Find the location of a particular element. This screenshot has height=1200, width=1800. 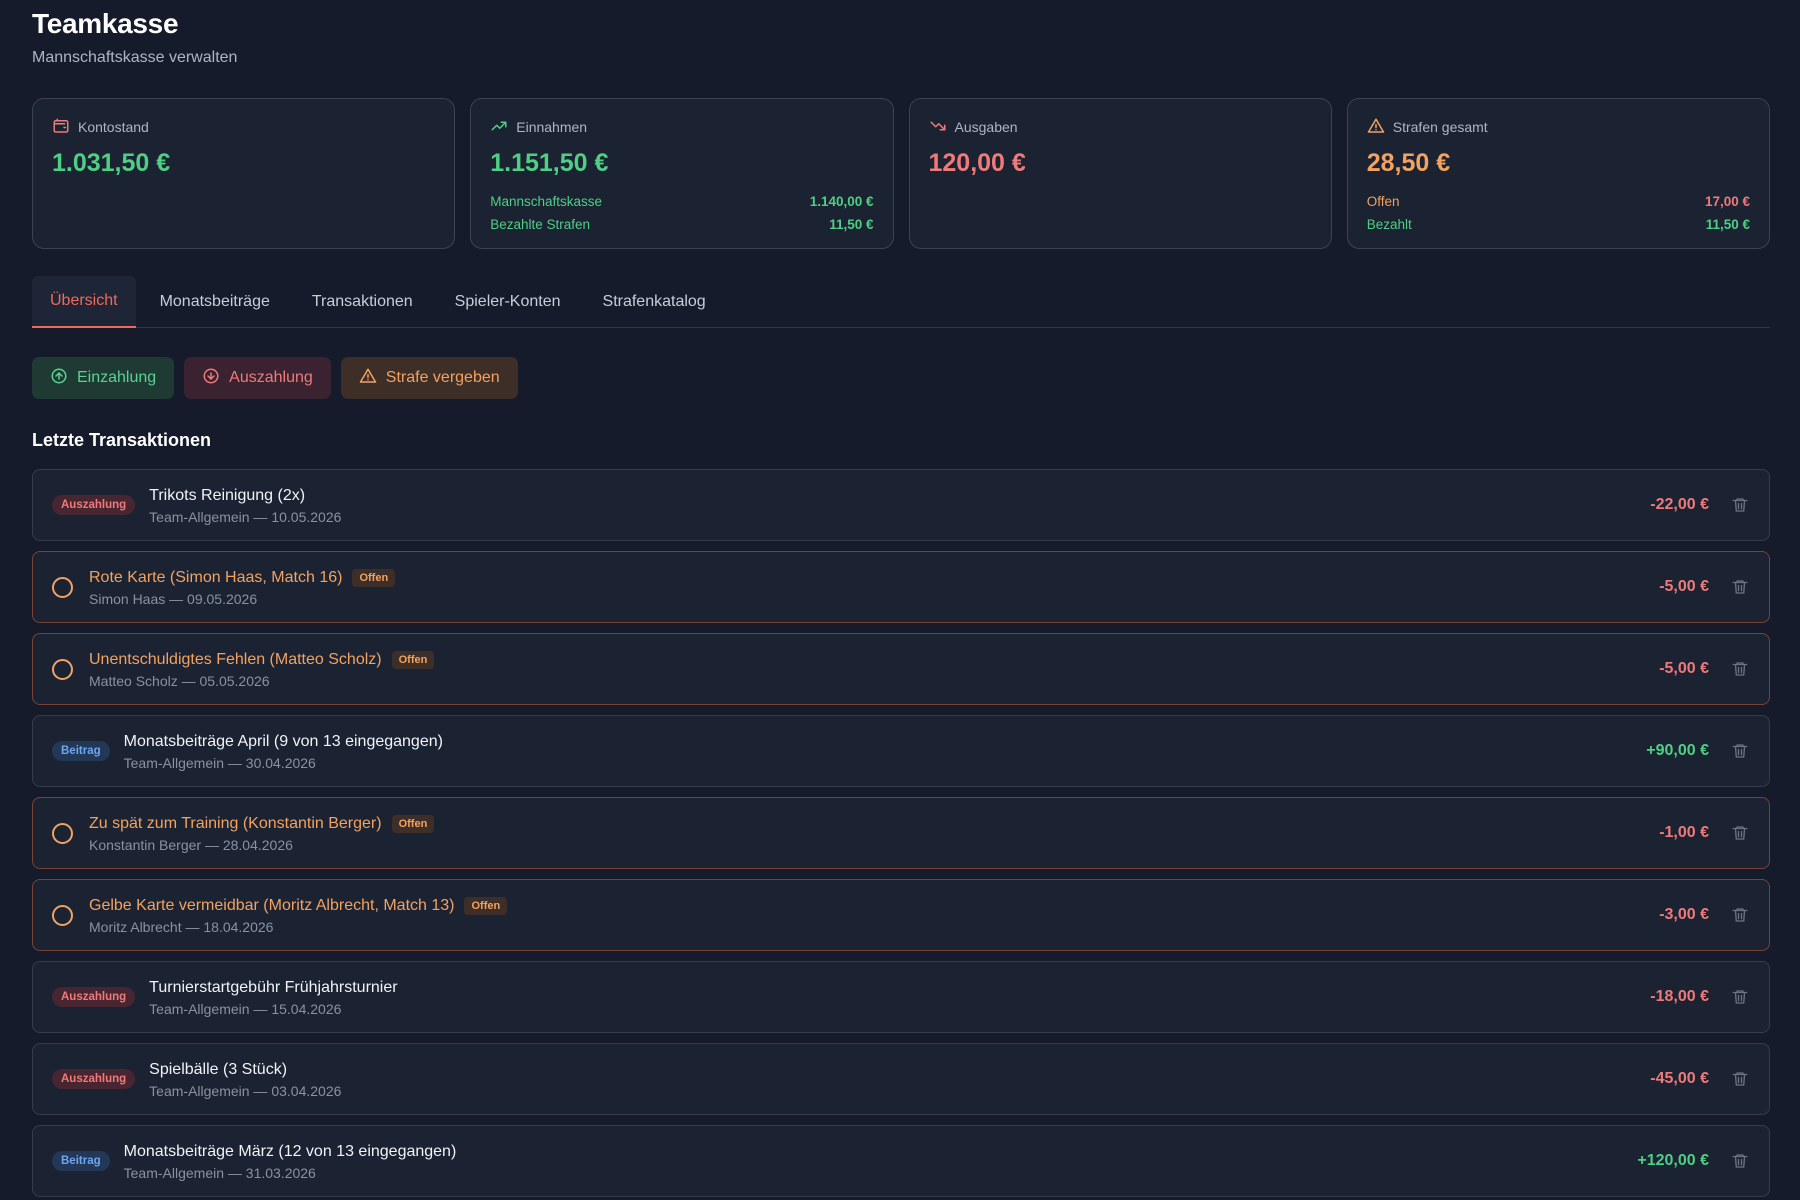

arrow-up-circle-icon is located at coordinates (59, 378).